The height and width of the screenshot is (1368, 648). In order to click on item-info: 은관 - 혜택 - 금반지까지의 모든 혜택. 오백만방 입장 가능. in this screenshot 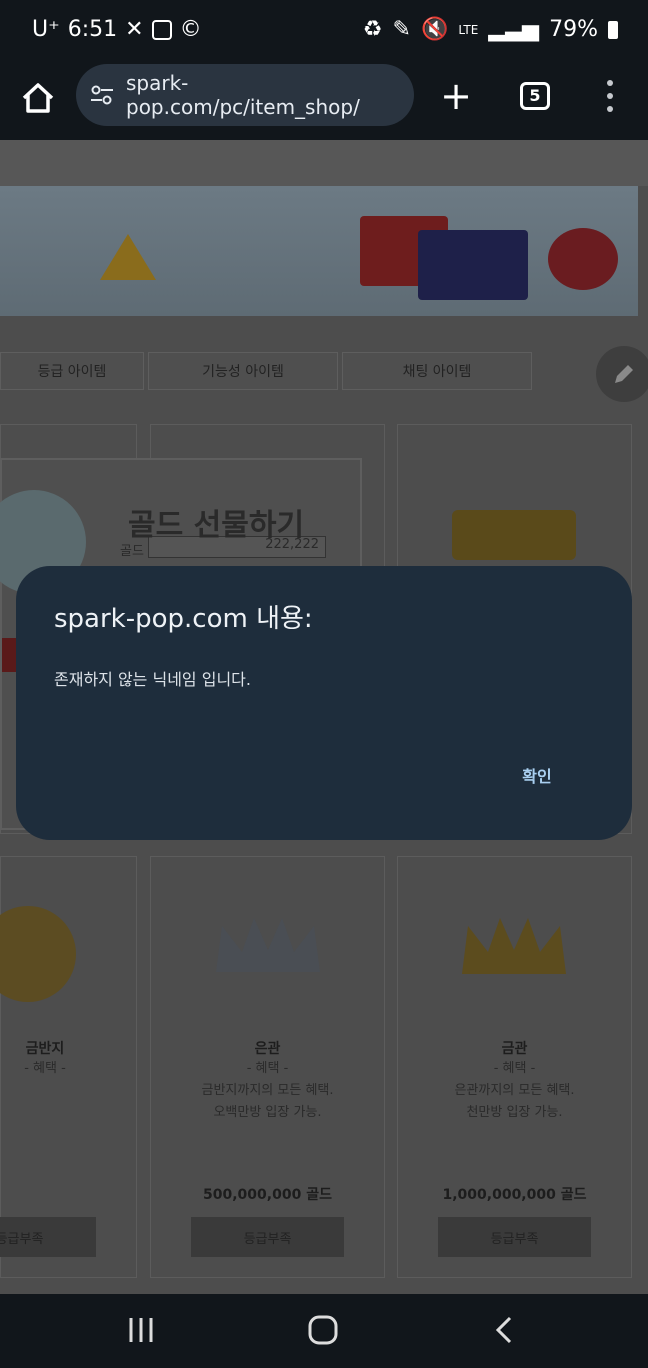, I will do `click(267, 1081)`.